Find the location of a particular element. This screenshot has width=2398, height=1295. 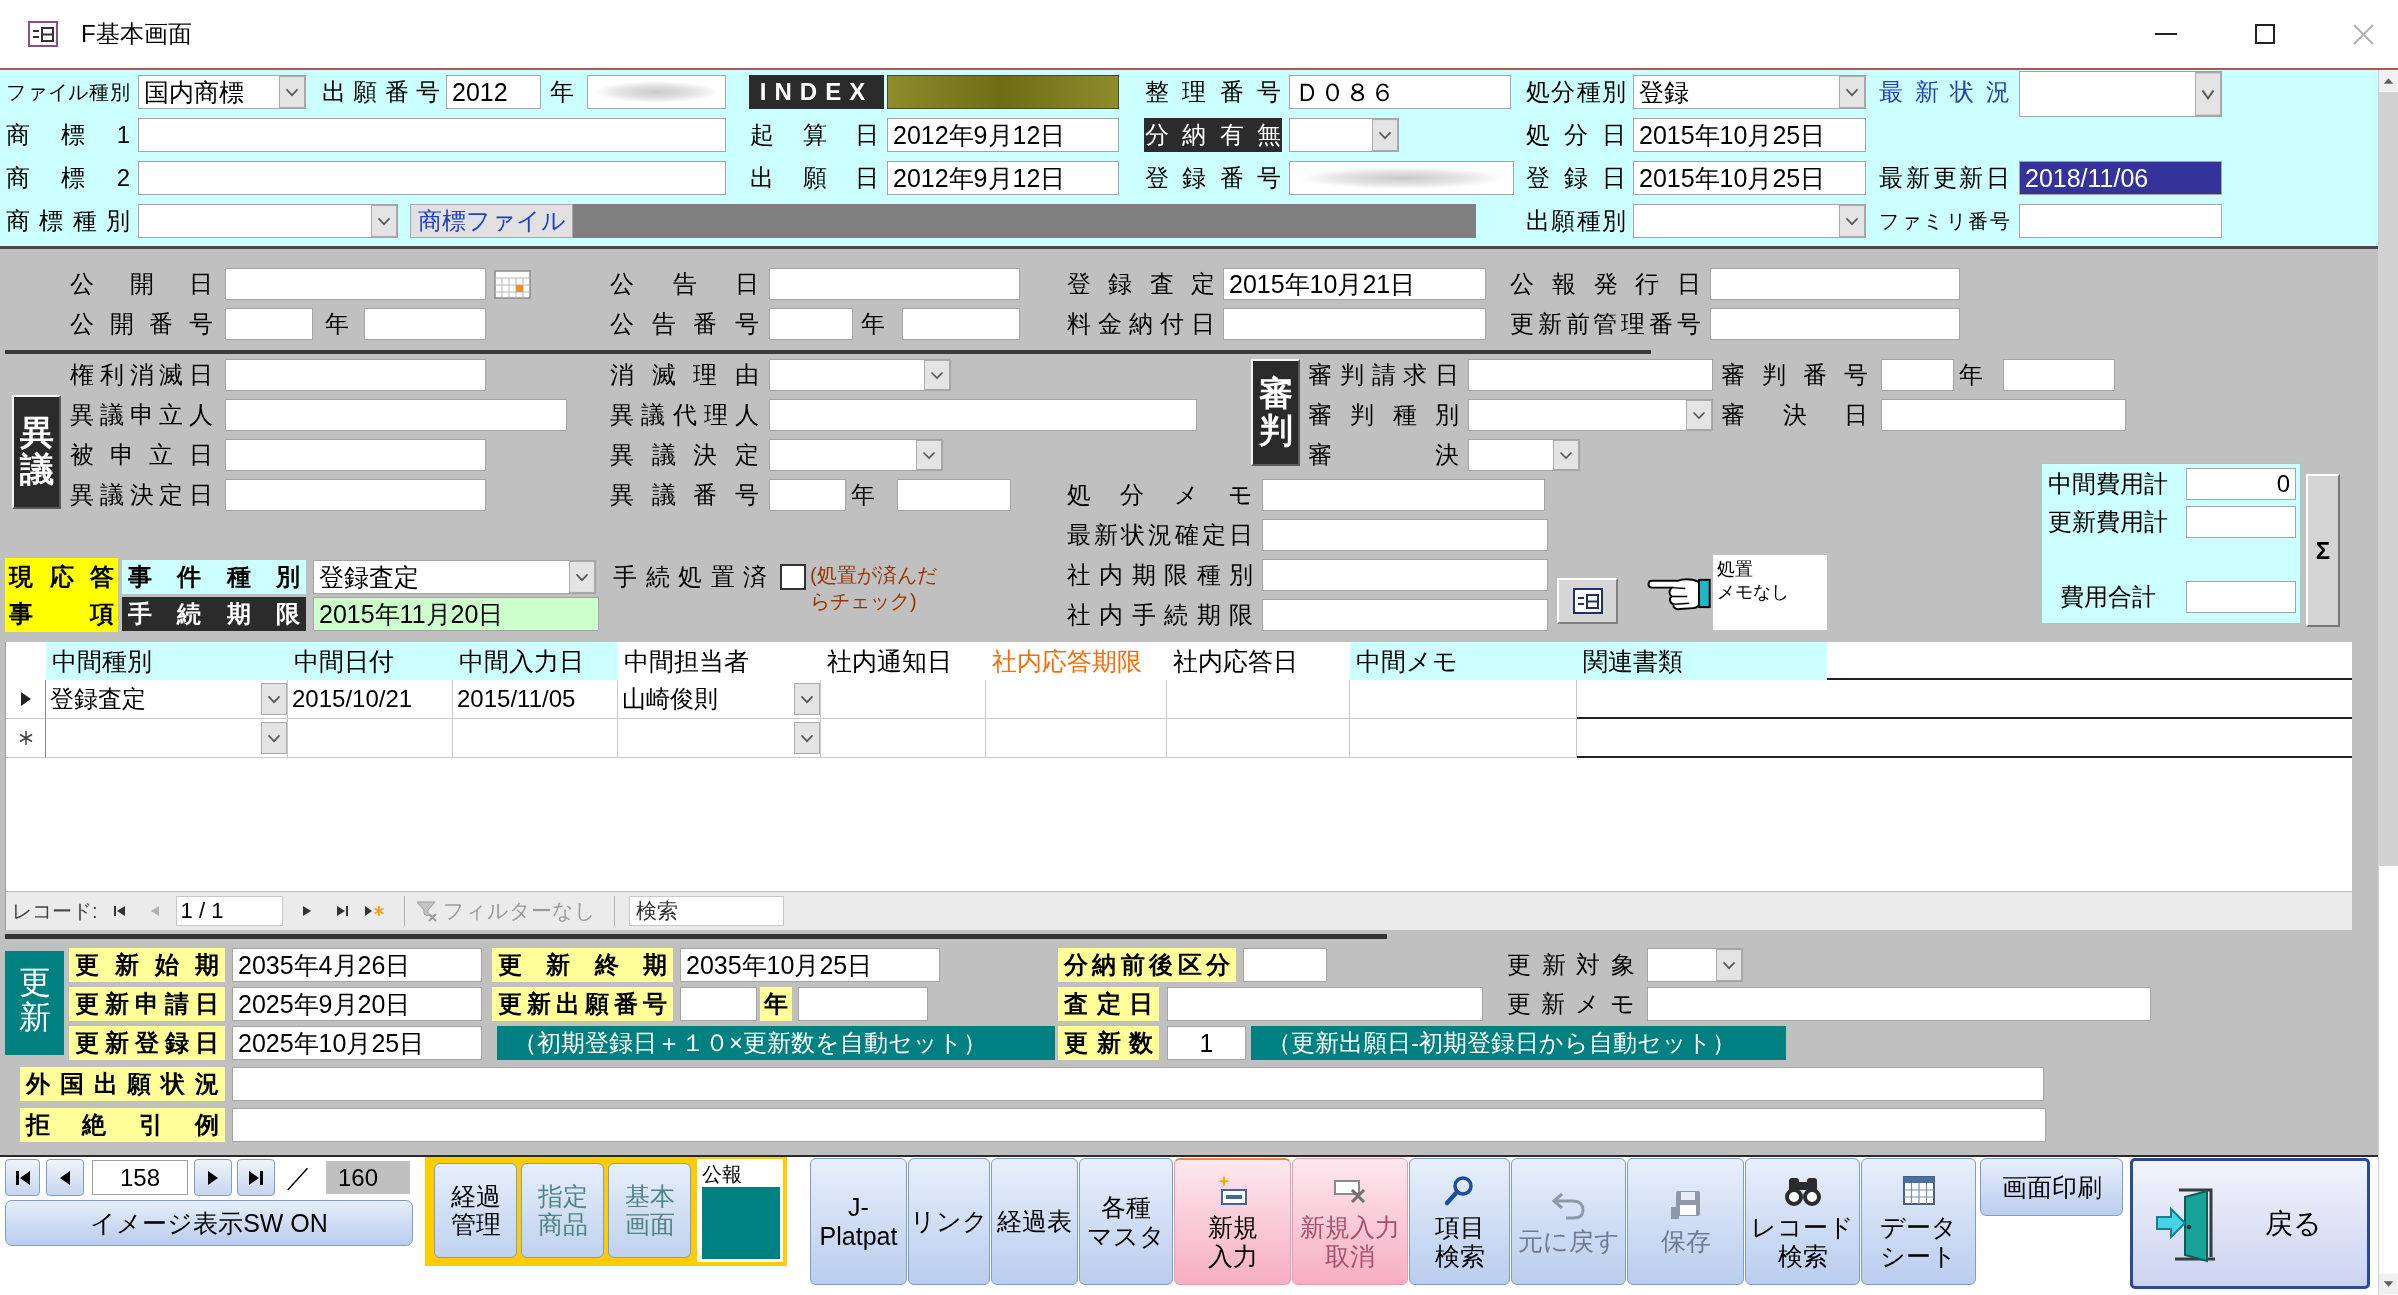

scrollbar is located at coordinates (2388, 682).